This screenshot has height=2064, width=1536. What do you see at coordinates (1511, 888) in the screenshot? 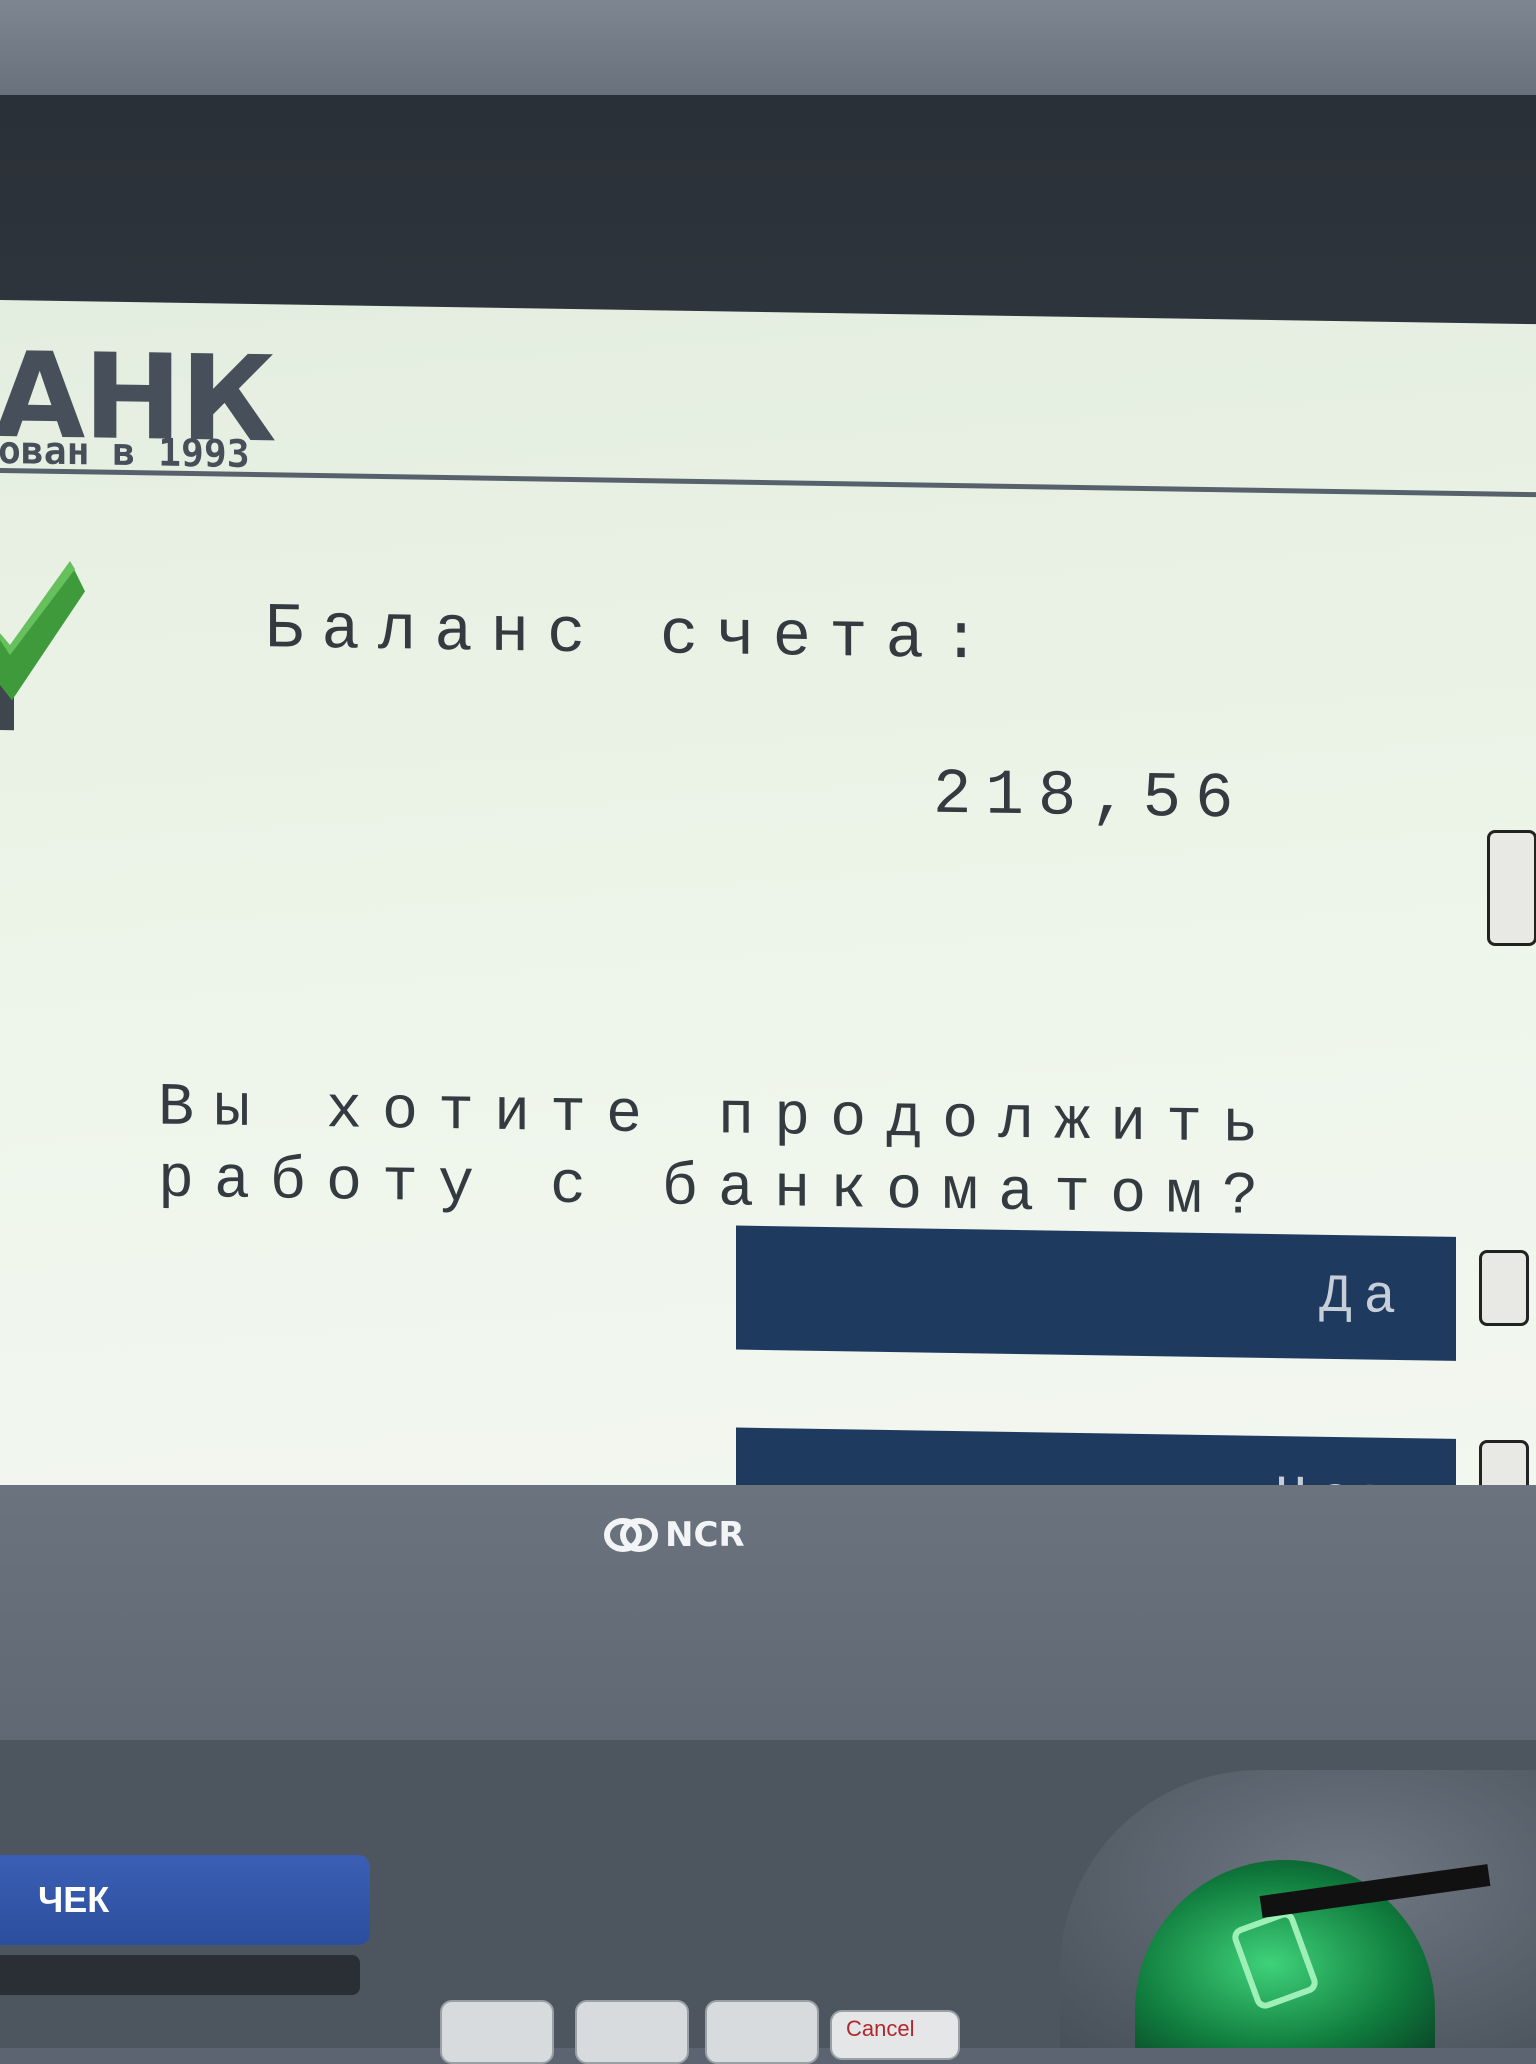
I see `side-key-upper` at bounding box center [1511, 888].